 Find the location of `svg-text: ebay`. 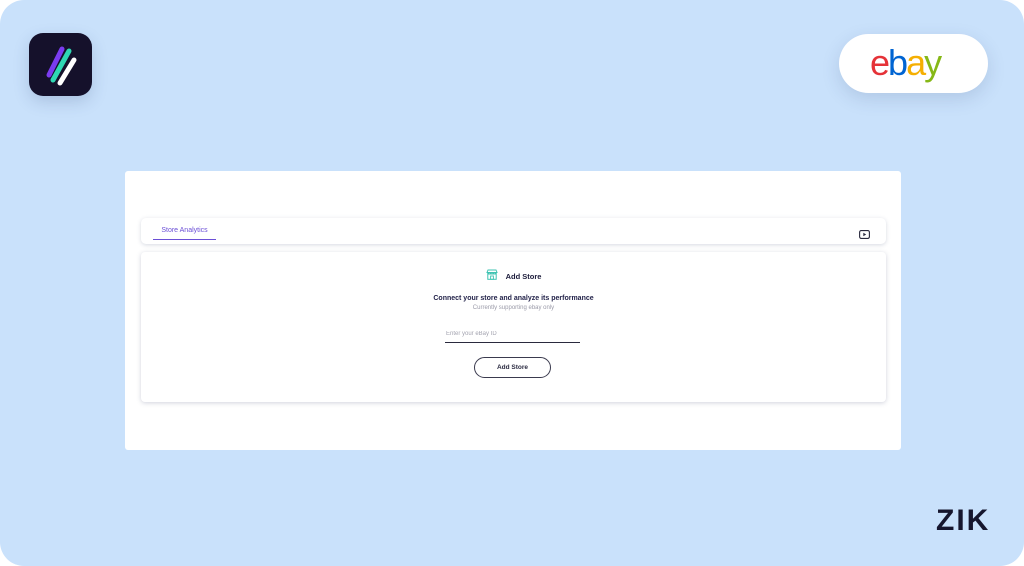

svg-text: ebay is located at coordinates (906, 62).